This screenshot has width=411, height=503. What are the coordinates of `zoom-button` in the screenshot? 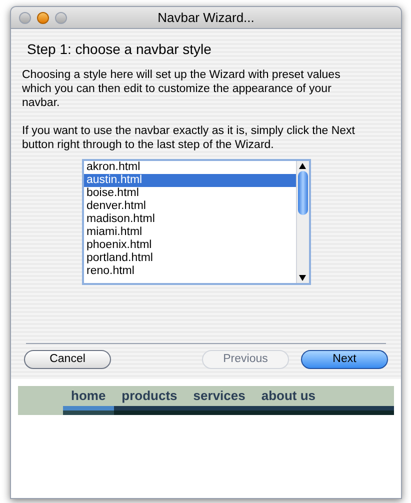 It's located at (61, 18).